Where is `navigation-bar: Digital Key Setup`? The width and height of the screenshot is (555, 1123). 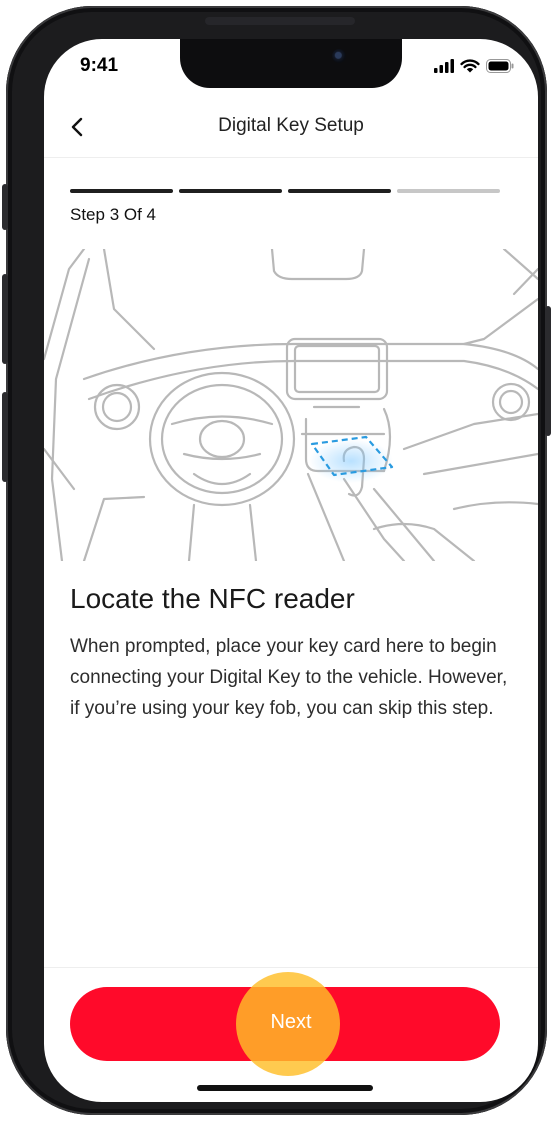 navigation-bar: Digital Key Setup is located at coordinates (291, 128).